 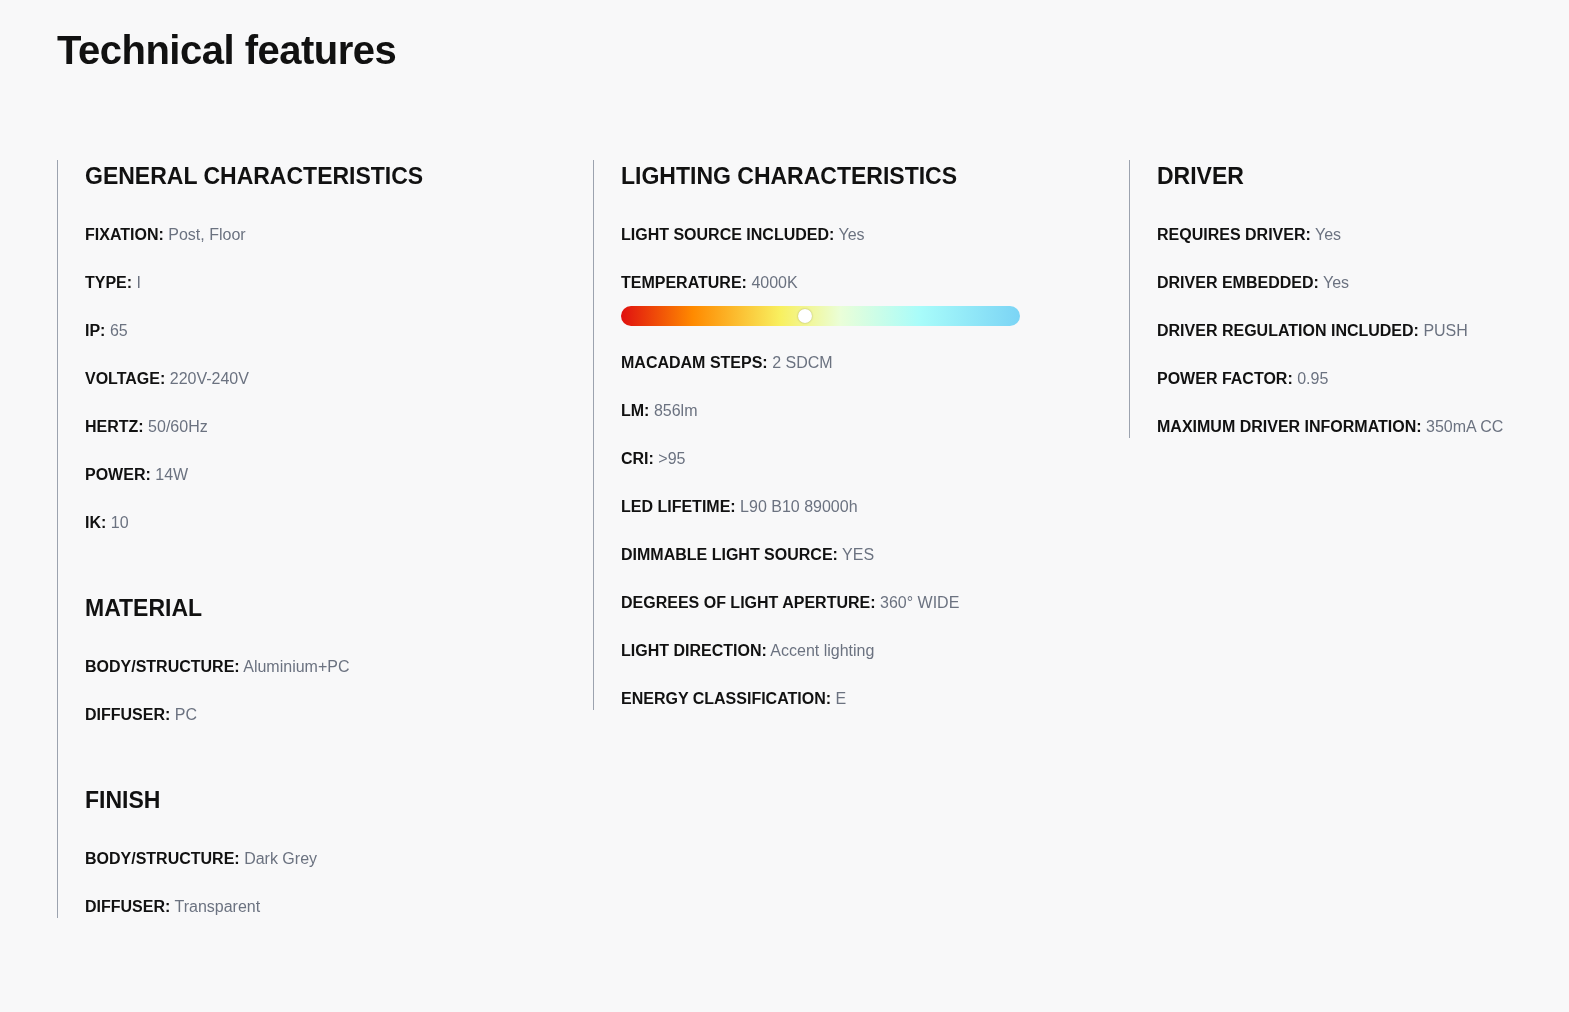 I want to click on spec-label: POWER:, so click(x=118, y=474).